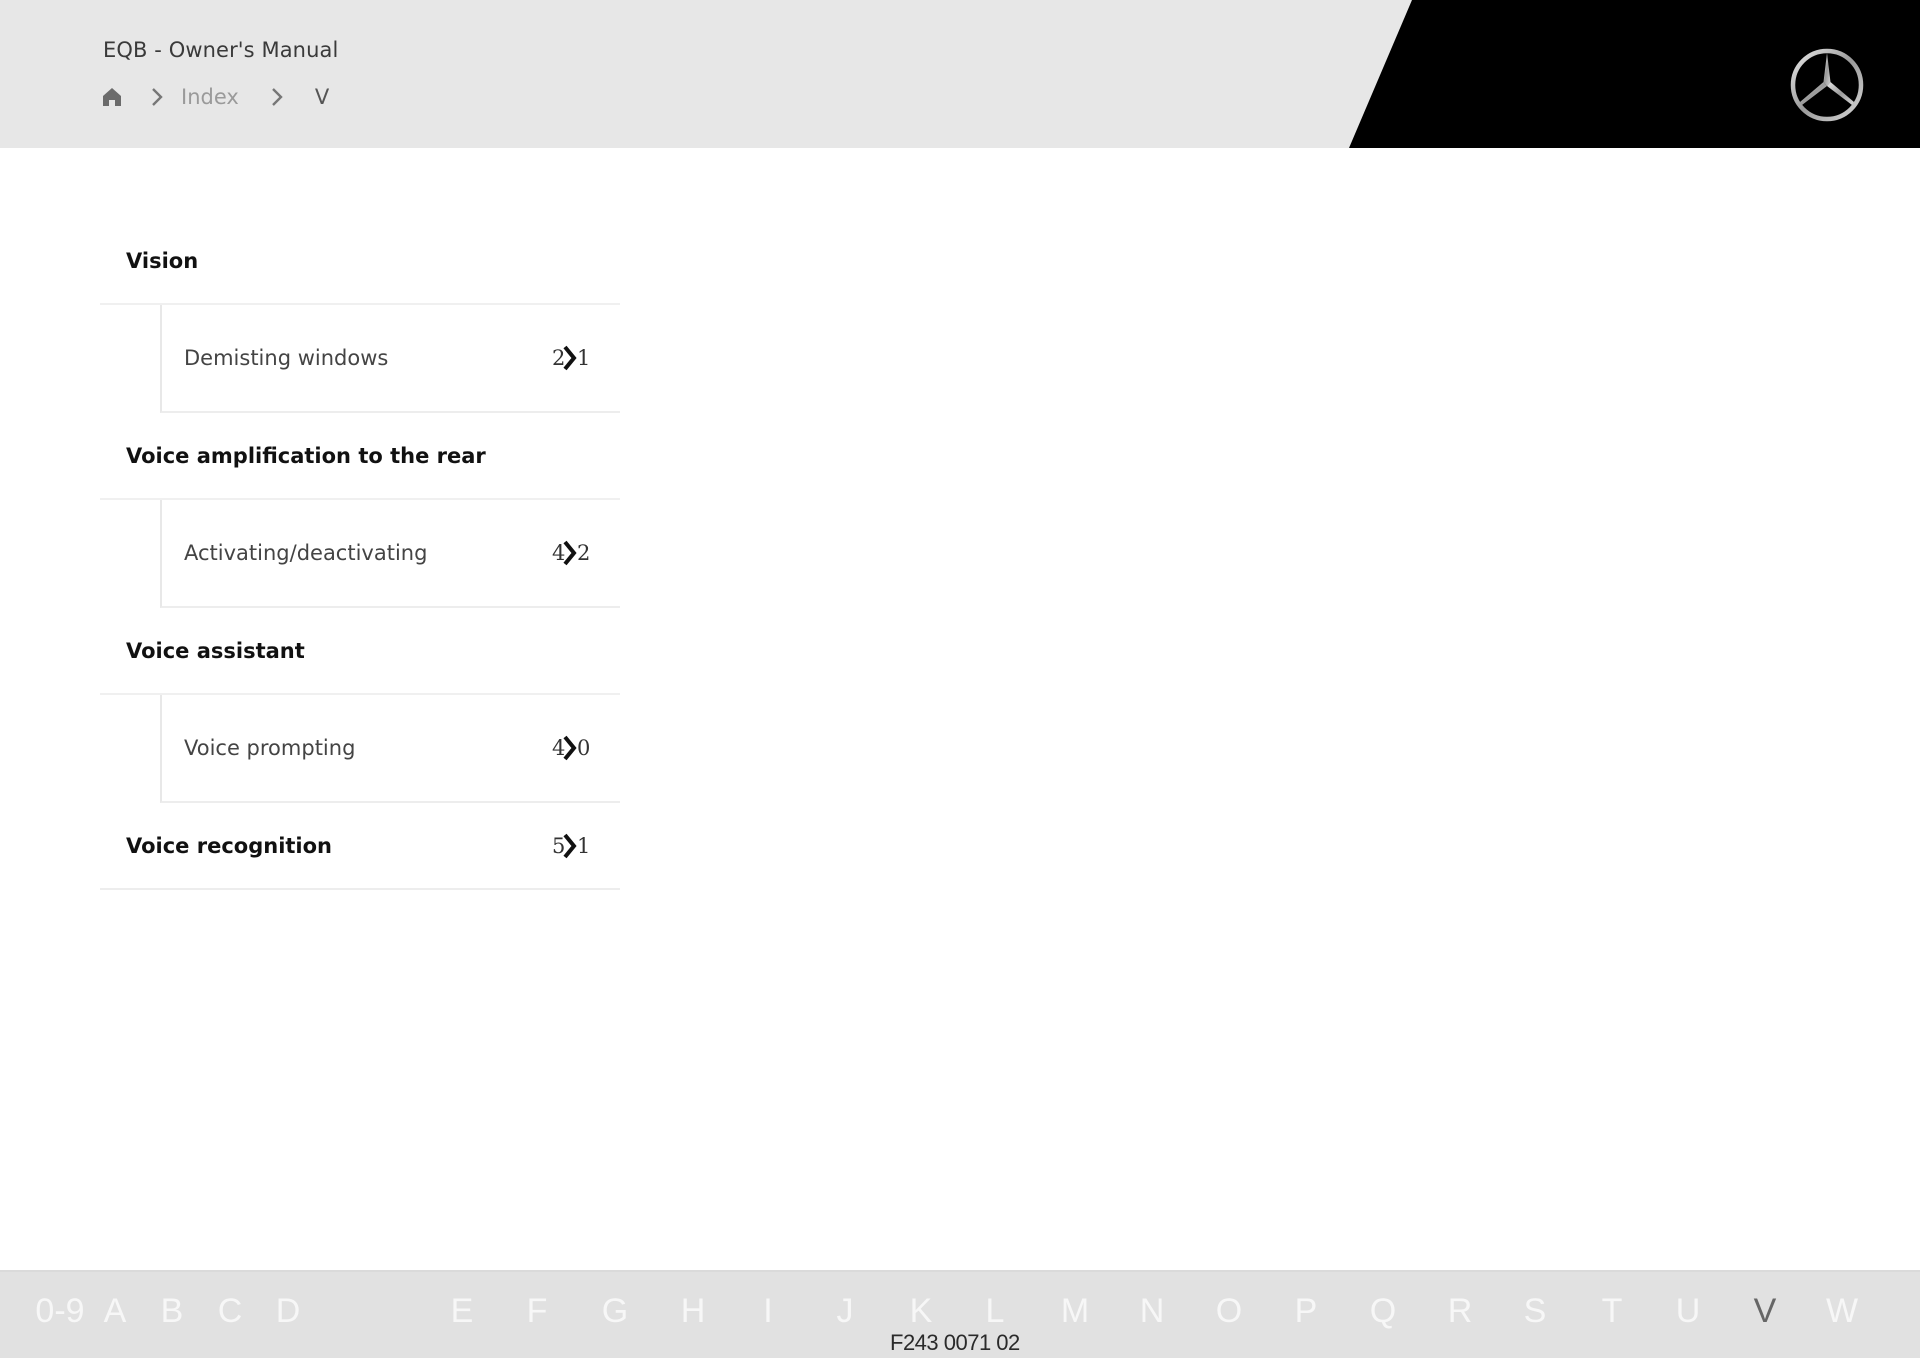 This screenshot has height=1358, width=1920. I want to click on home-icon, so click(112, 97).